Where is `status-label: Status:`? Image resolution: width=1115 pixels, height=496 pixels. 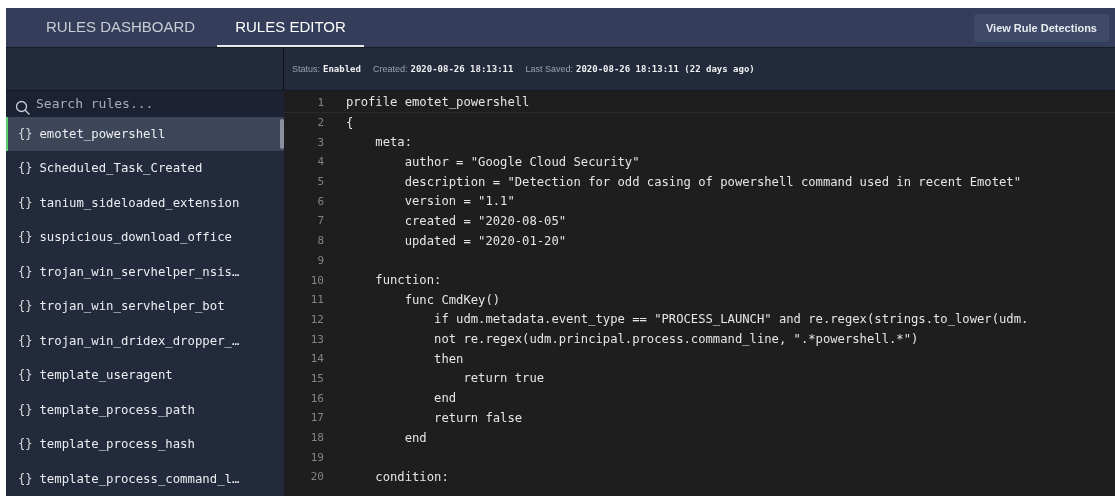 status-label: Status: is located at coordinates (306, 69).